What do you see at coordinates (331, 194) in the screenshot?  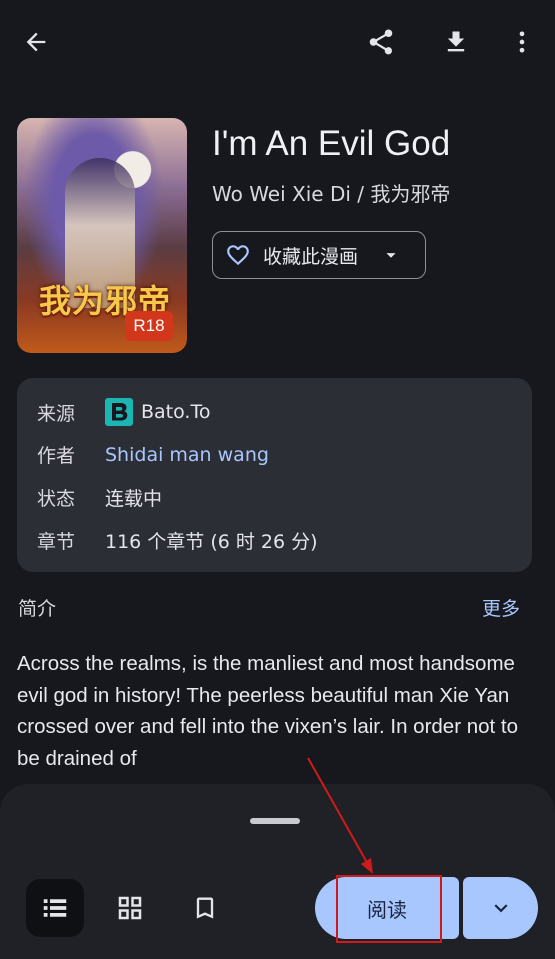 I see `manga-alt-title: Wo Wei Xie Di / 我为邪帝` at bounding box center [331, 194].